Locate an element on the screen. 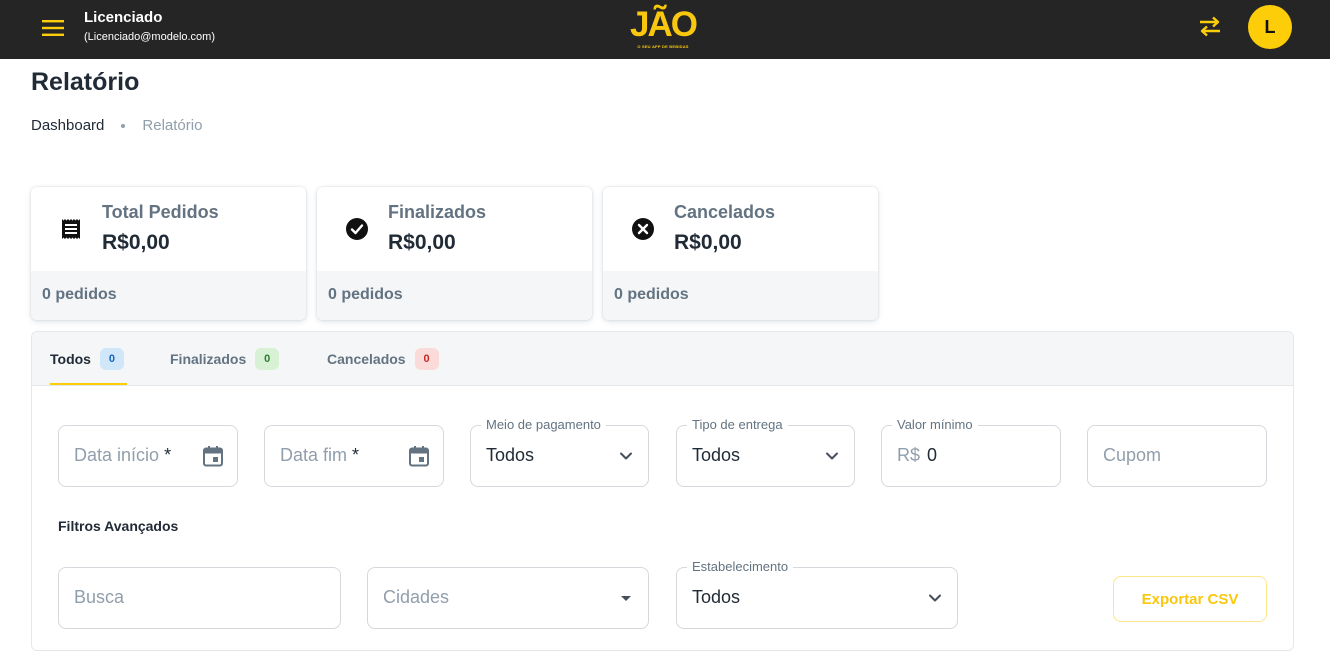  tab-label: Finalizados is located at coordinates (208, 359).